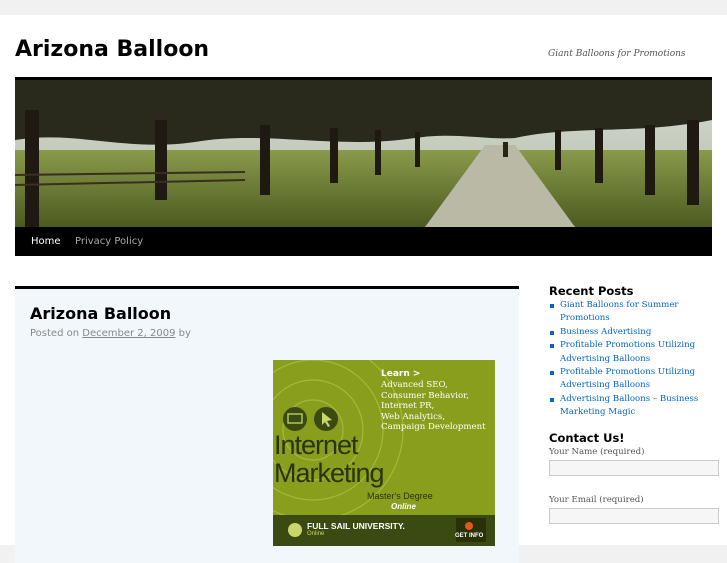 This screenshot has height=563, width=727. What do you see at coordinates (403, 506) in the screenshot?
I see `ad-online: Online` at bounding box center [403, 506].